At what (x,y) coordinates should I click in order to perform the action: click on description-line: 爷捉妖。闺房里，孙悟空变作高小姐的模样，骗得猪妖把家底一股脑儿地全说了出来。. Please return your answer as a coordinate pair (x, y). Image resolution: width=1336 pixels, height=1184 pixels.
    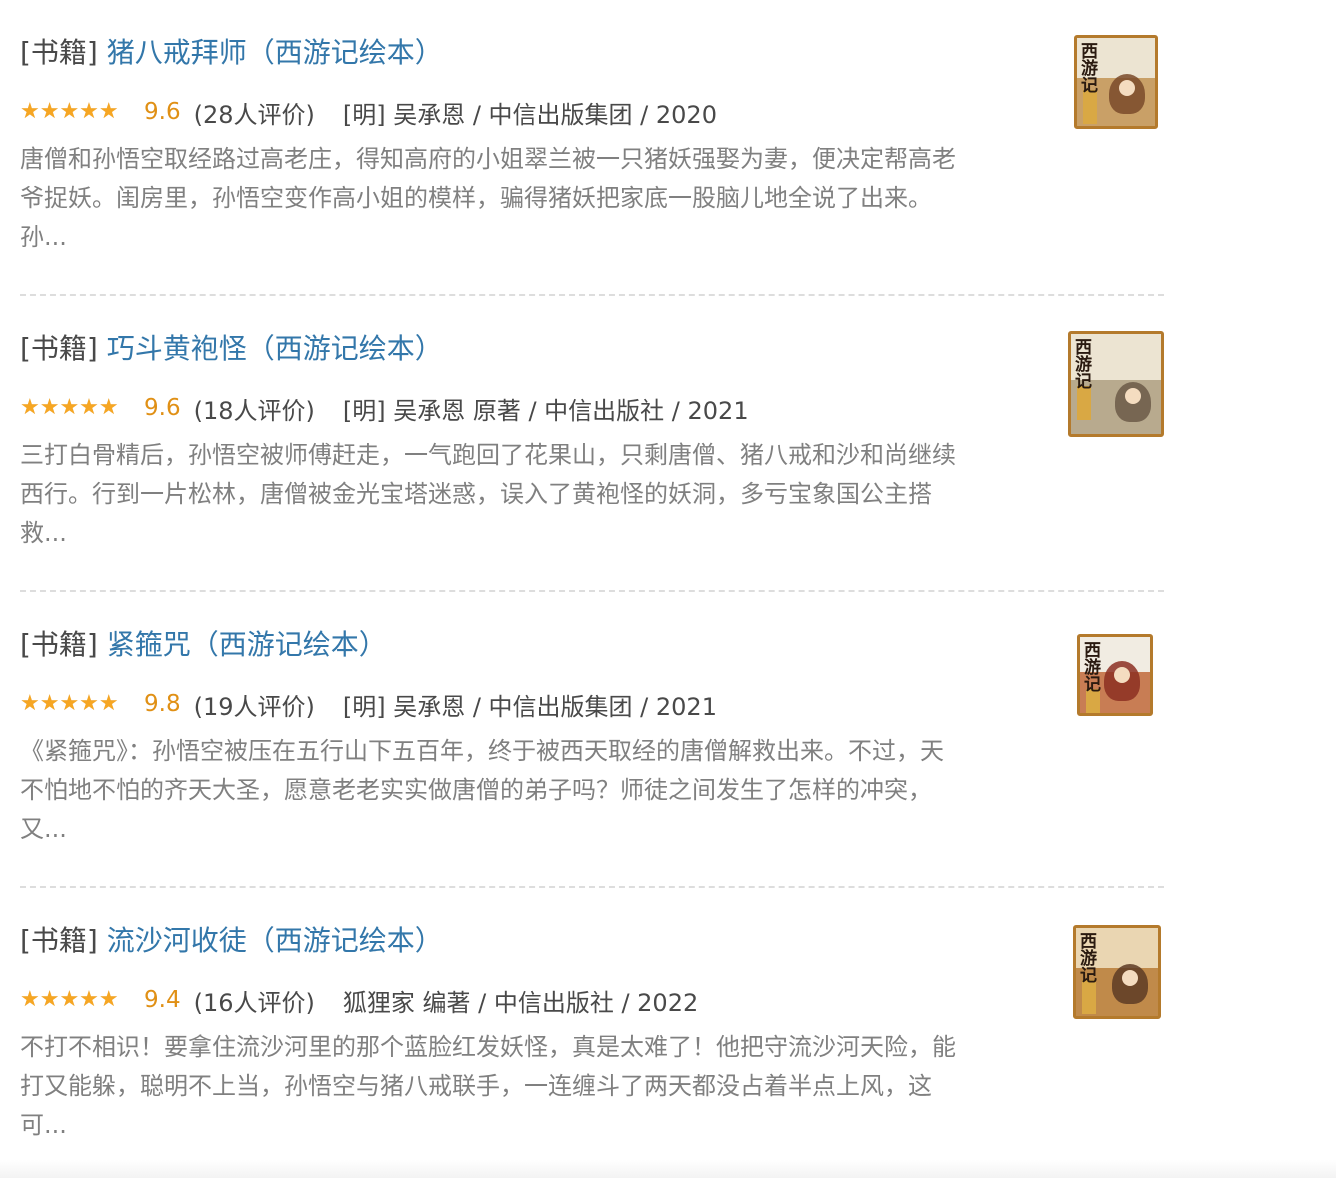
    Looking at the image, I should click on (476, 198).